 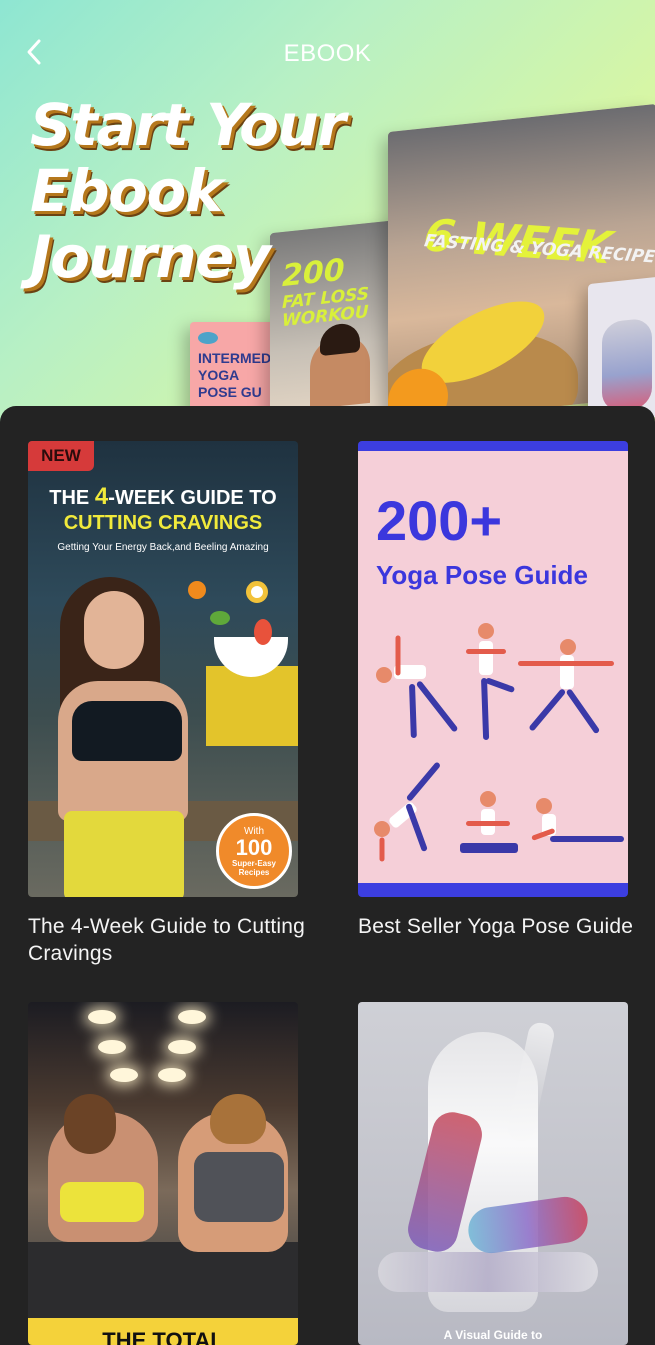 What do you see at coordinates (163, 1173) in the screenshot?
I see `ebook-cover: THE TOTAL` at bounding box center [163, 1173].